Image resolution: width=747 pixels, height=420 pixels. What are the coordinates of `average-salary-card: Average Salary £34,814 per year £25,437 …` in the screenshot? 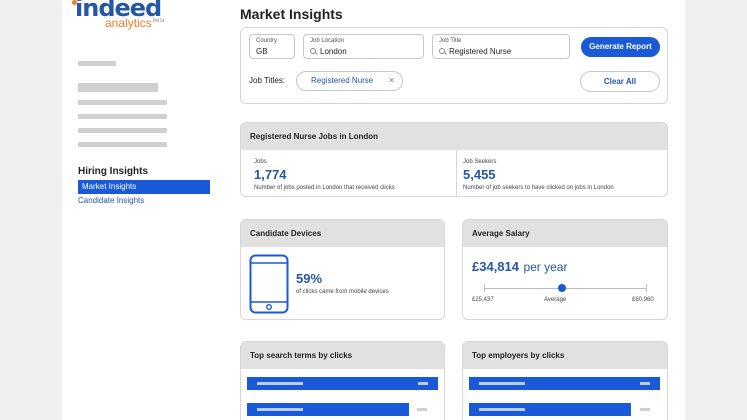 It's located at (565, 269).